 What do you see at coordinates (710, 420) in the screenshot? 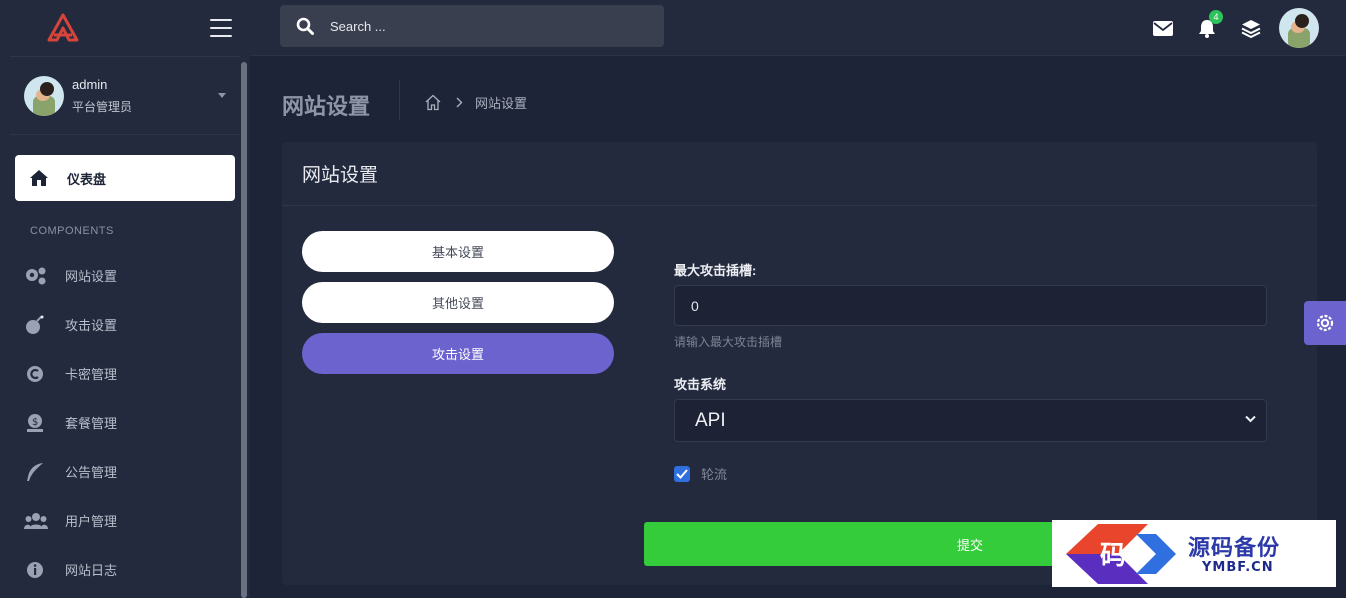
I see `attack-system-value: API` at bounding box center [710, 420].